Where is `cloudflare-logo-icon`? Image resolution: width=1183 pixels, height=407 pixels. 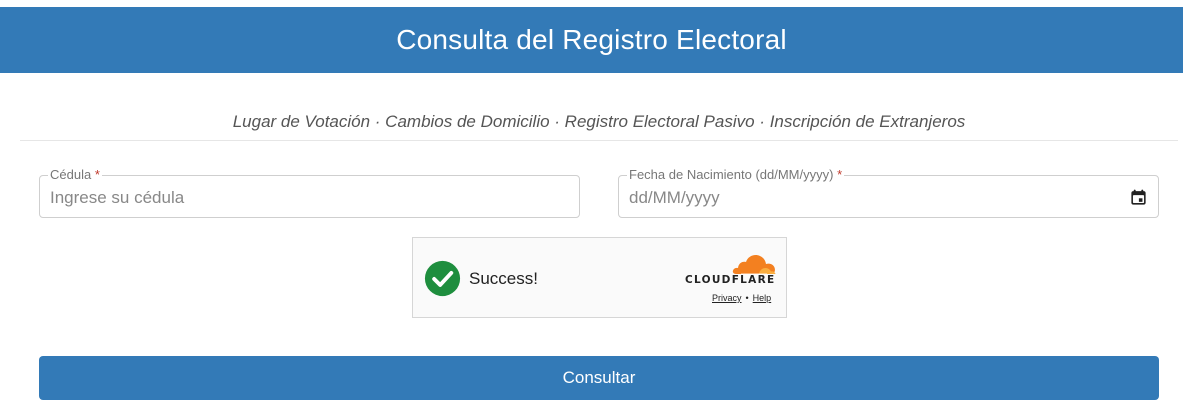
cloudflare-logo-icon is located at coordinates (754, 265).